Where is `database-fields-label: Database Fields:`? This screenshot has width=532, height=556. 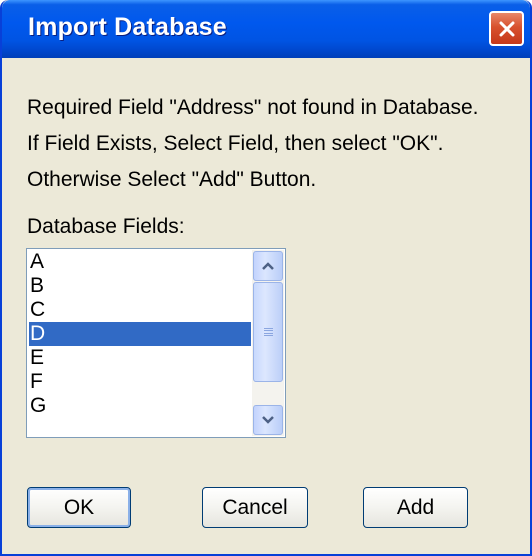
database-fields-label: Database Fields: is located at coordinates (106, 226).